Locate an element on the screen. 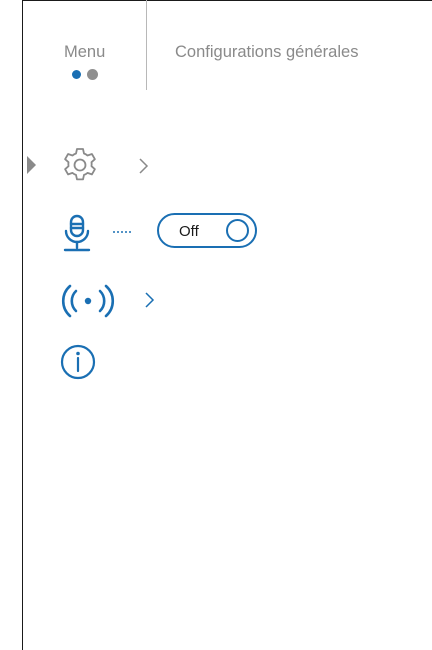  frame-top-border is located at coordinates (227, 0).